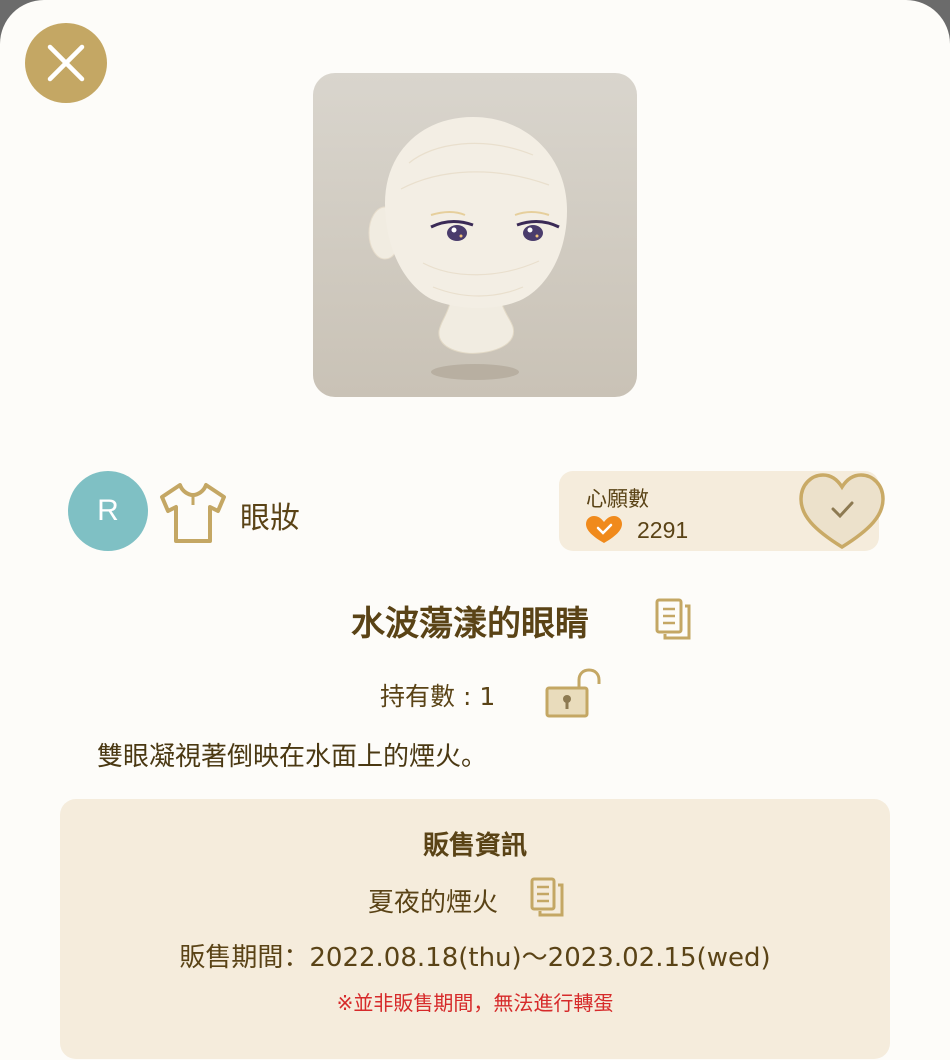  What do you see at coordinates (663, 530) in the screenshot?
I see `wishlist-count: 2291` at bounding box center [663, 530].